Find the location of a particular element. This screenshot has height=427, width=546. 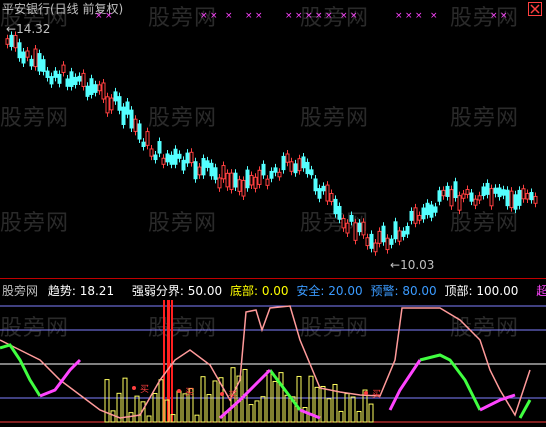

indicator-top: 顶部: 100.00 is located at coordinates (481, 291).